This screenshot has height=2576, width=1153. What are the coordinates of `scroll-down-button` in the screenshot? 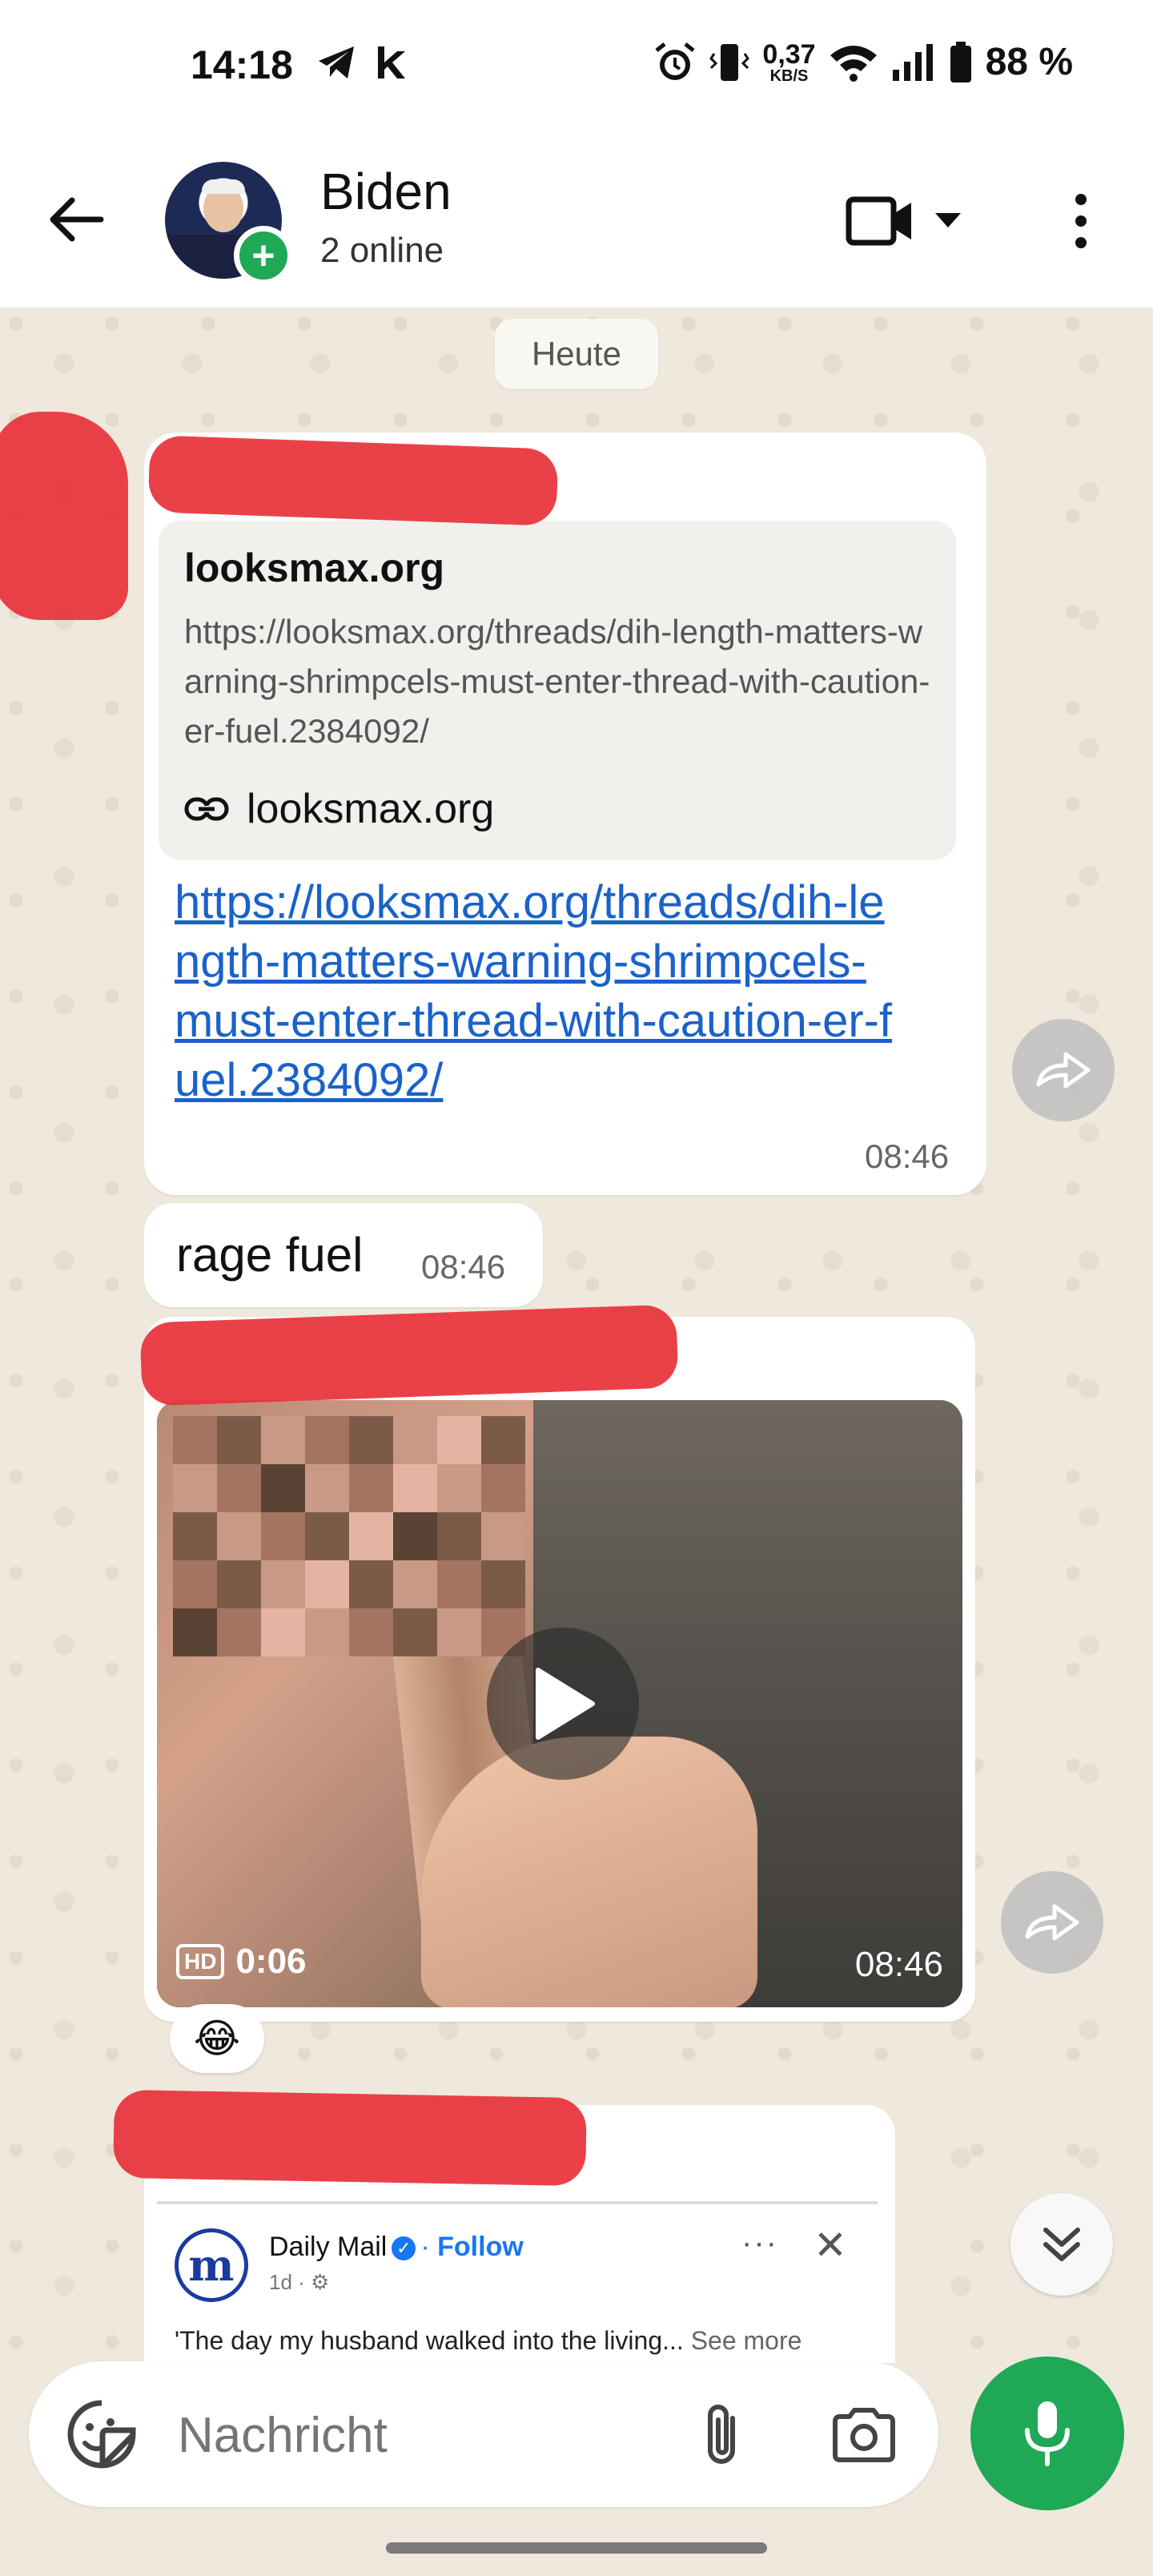 It's located at (1061, 2244).